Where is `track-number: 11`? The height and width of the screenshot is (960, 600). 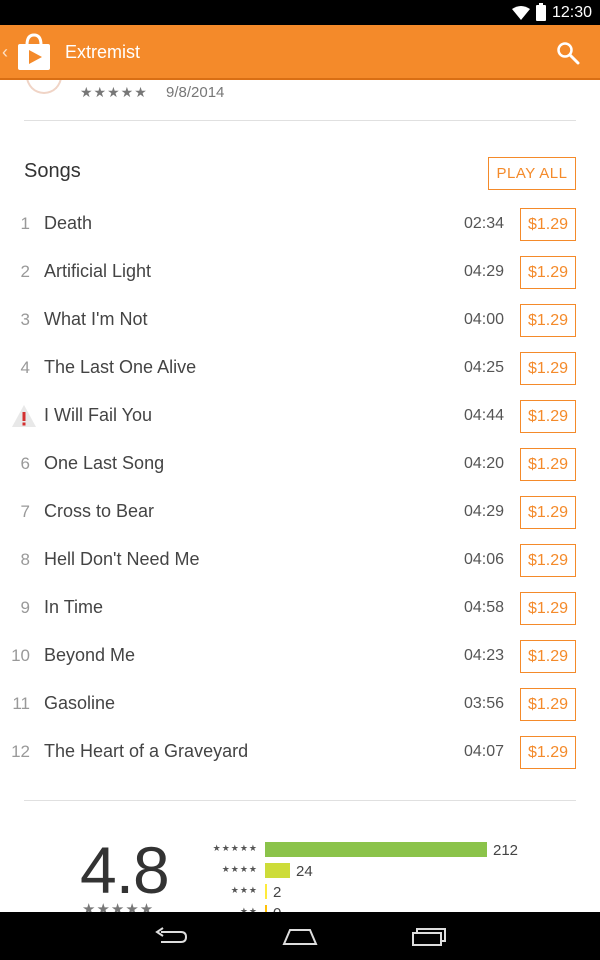
track-number: 11 is located at coordinates (21, 703).